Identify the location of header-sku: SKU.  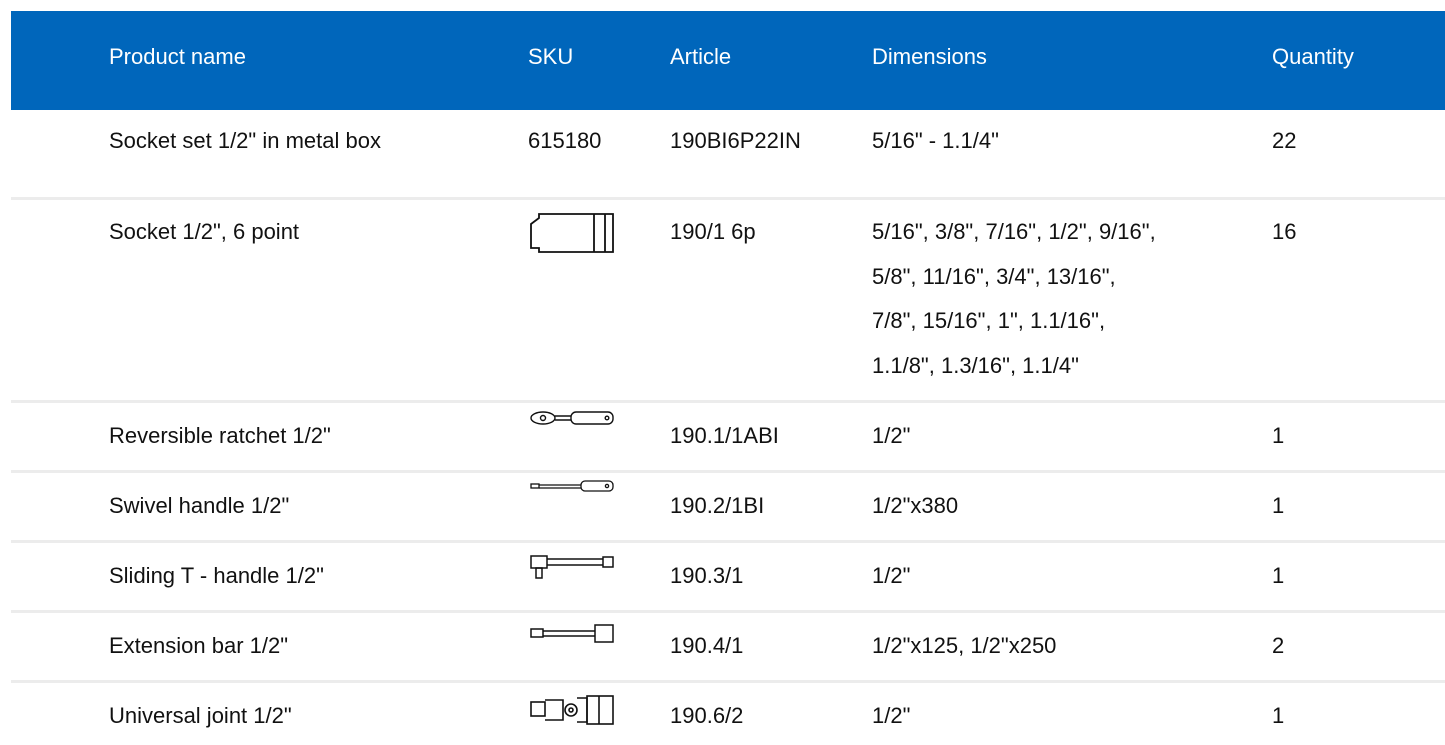
(551, 56).